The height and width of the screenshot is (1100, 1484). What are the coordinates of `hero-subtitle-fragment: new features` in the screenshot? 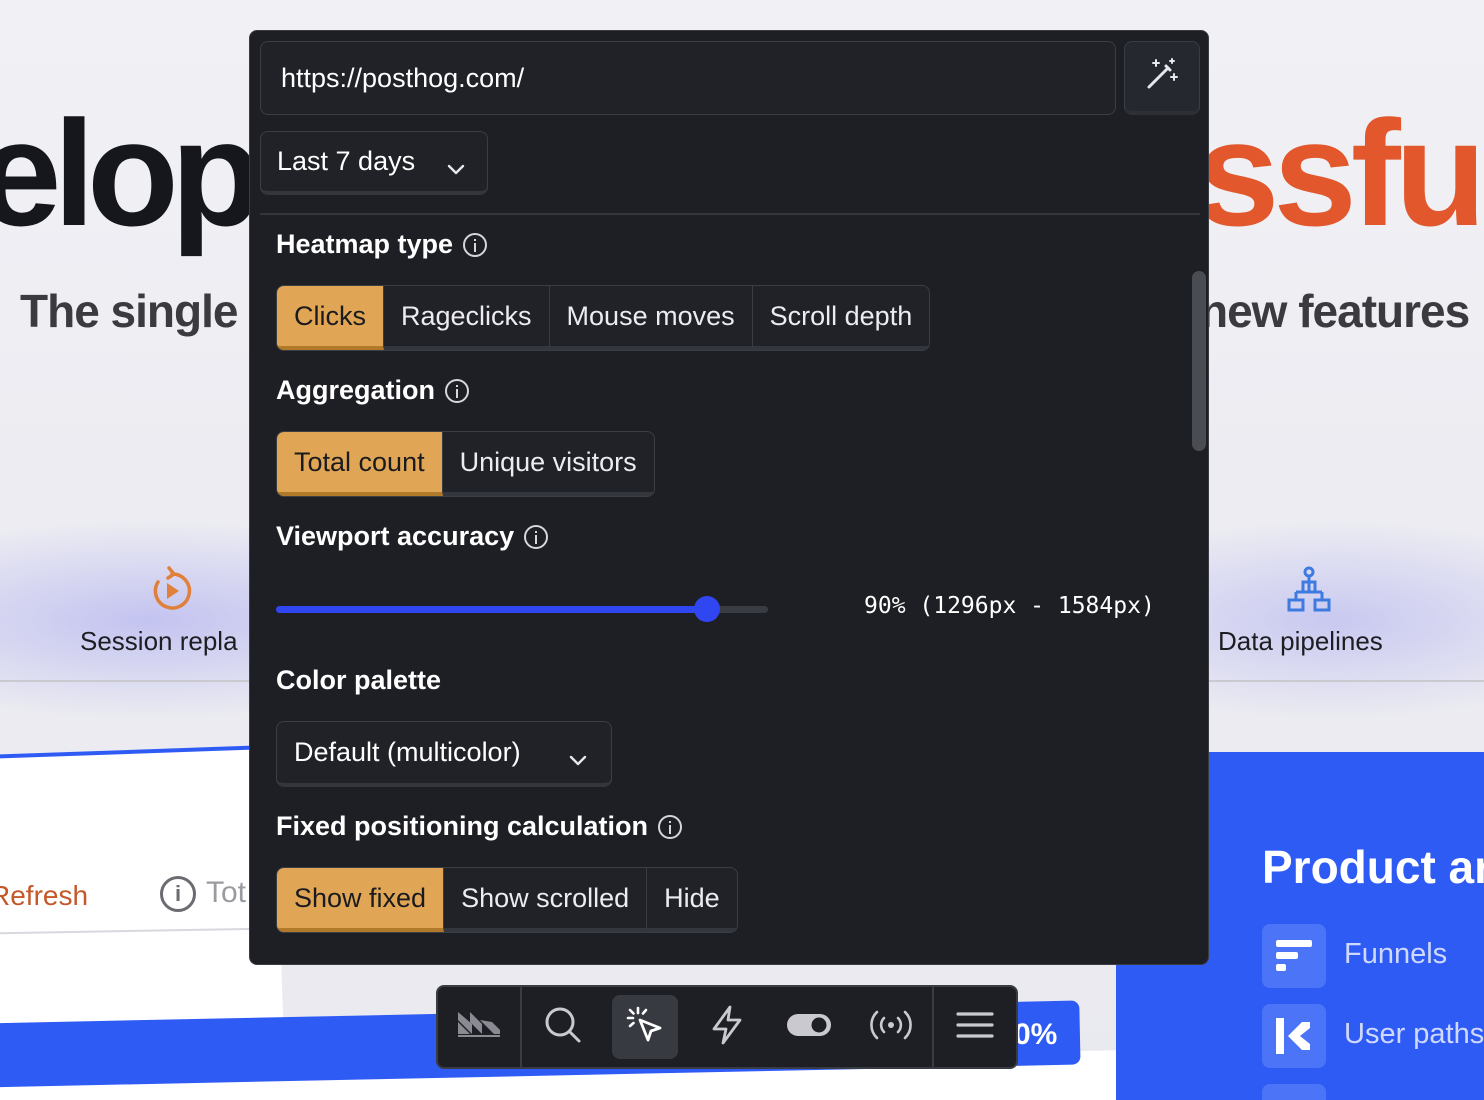 It's located at (1335, 311).